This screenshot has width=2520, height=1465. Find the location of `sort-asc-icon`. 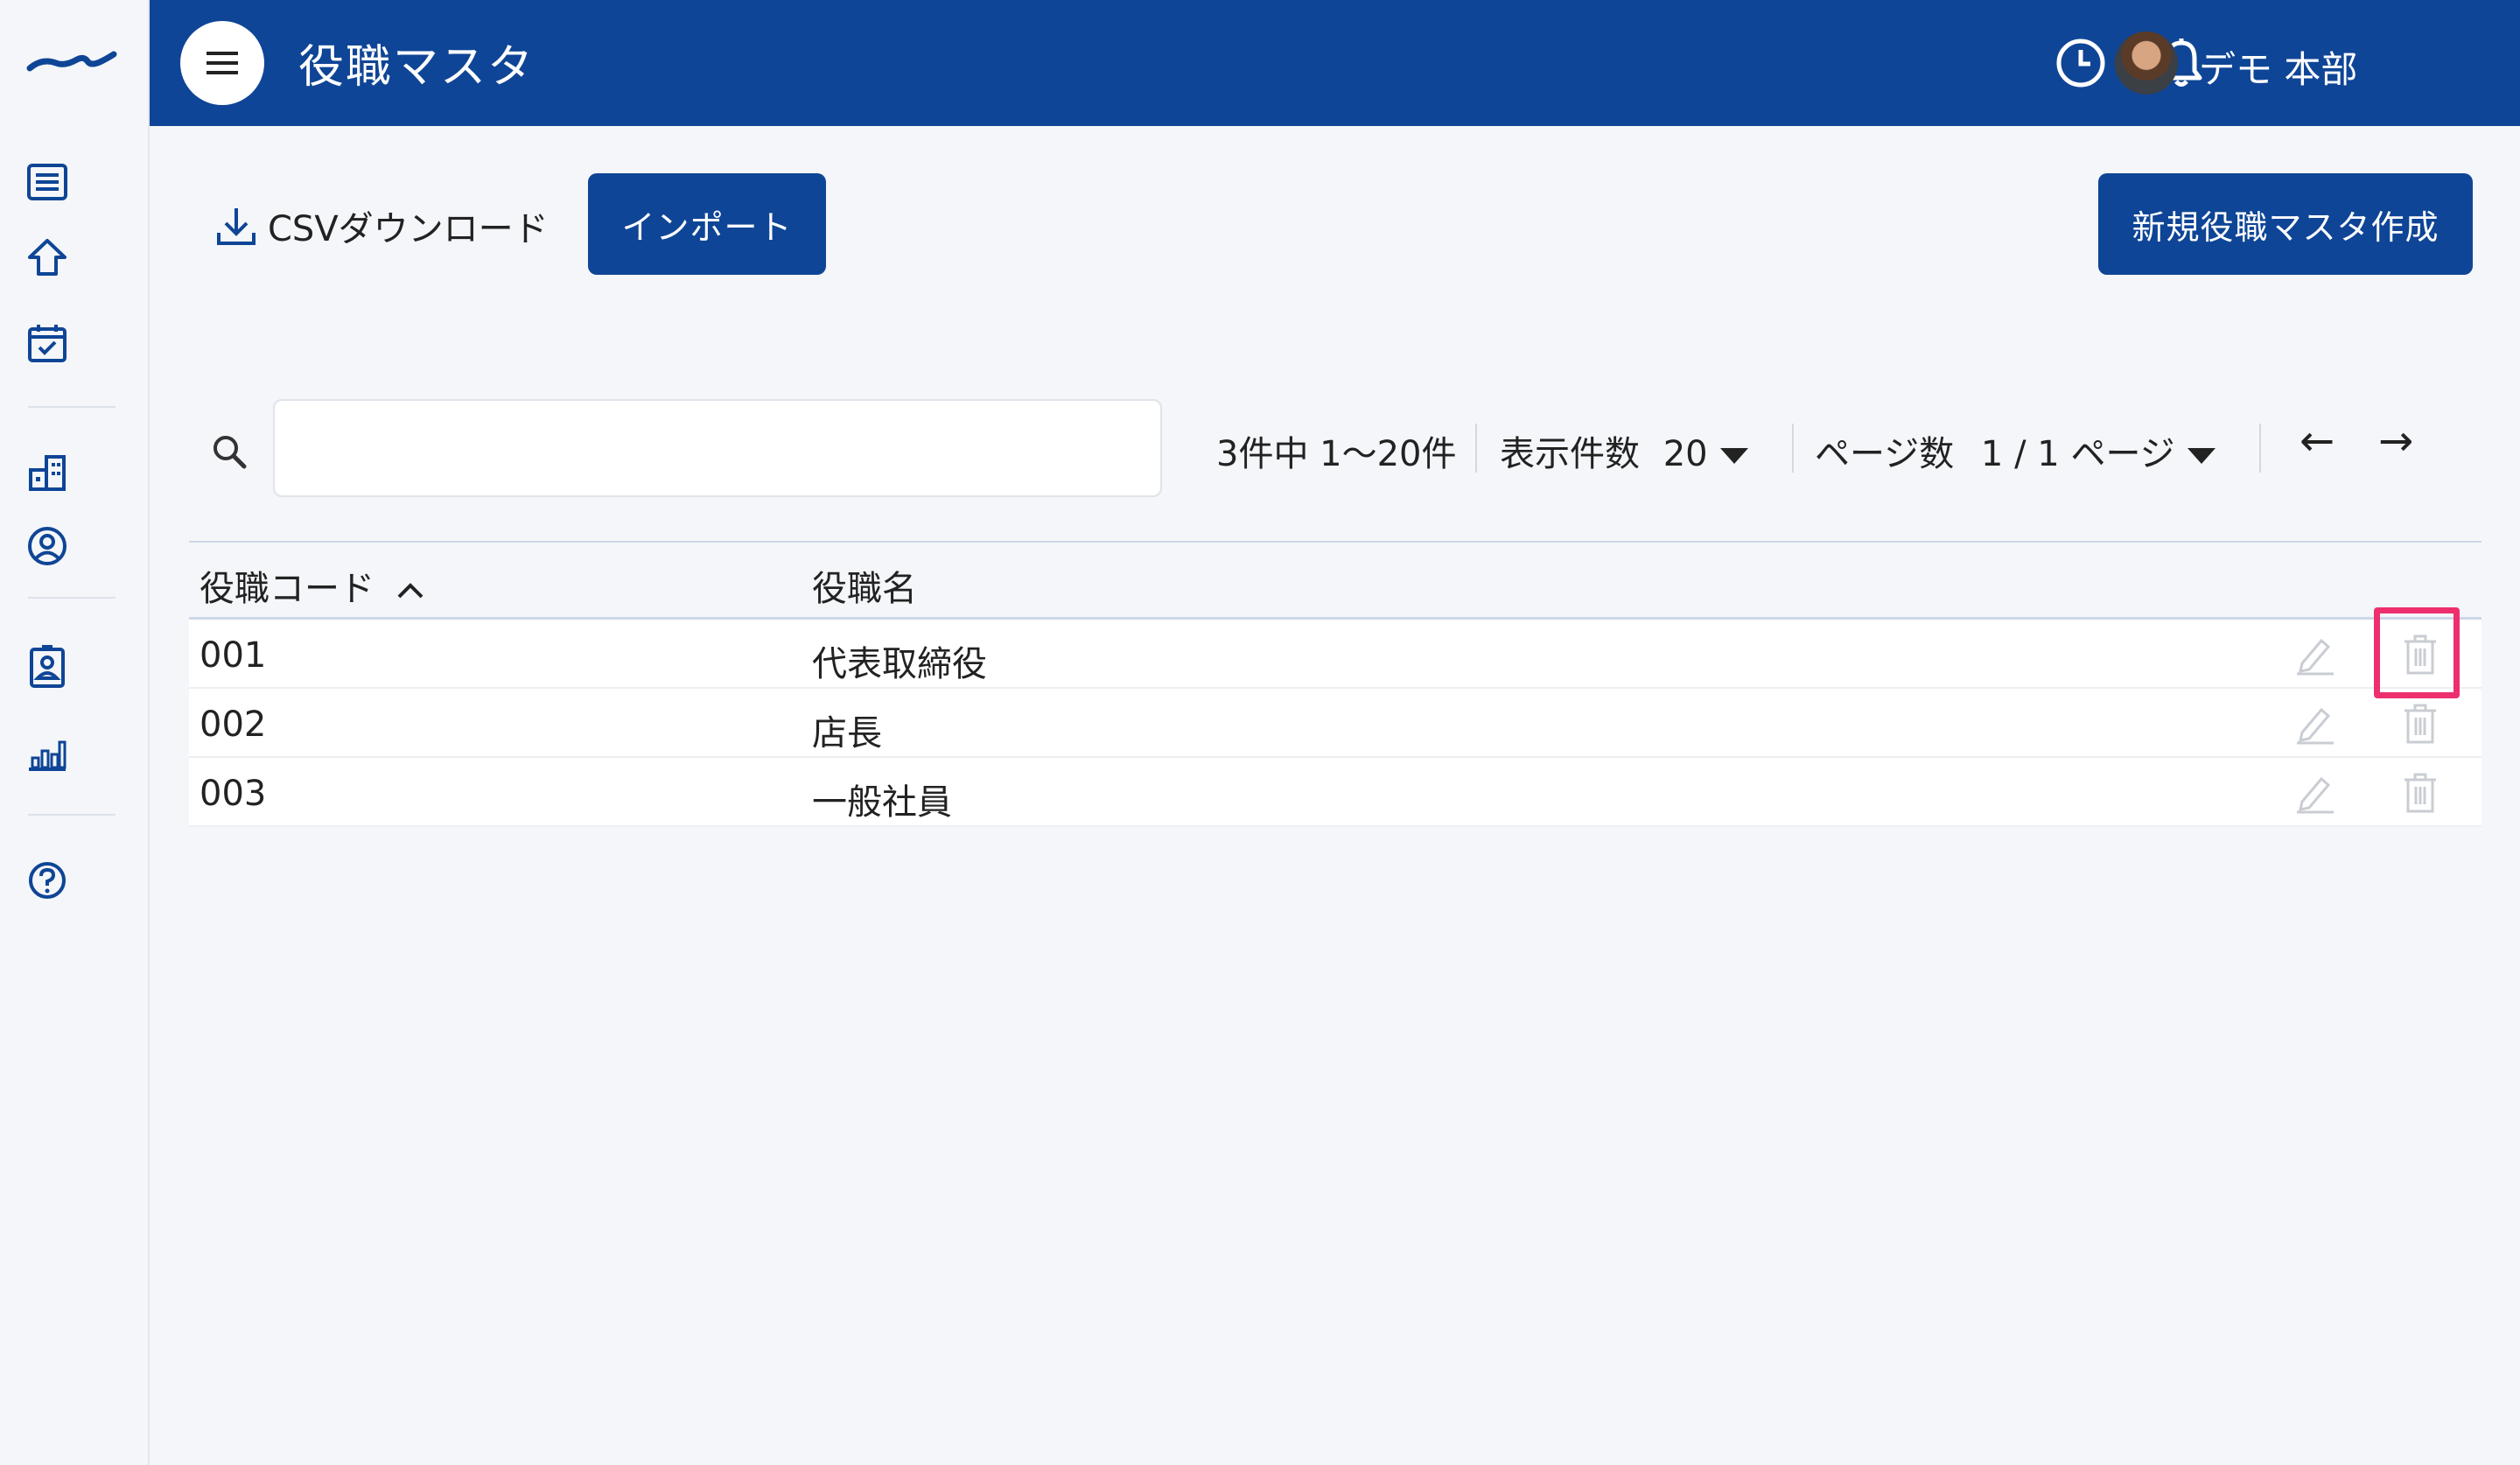

sort-asc-icon is located at coordinates (410, 591).